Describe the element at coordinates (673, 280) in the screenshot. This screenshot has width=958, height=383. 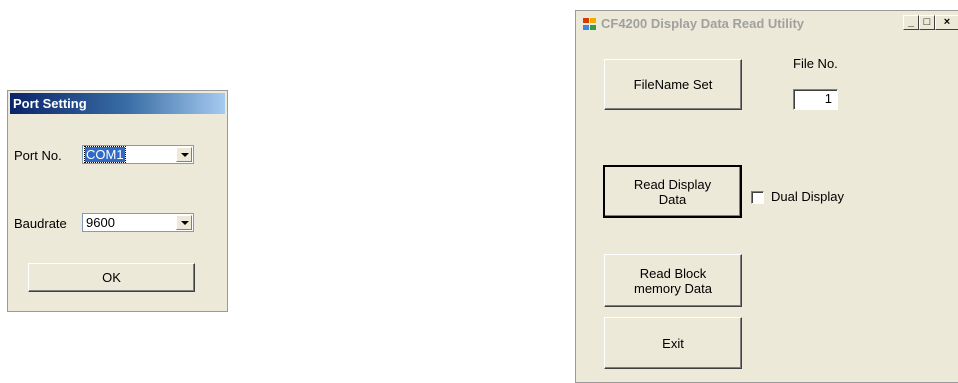
I see `read-block-memory-button: Read Block memory Data` at that location.